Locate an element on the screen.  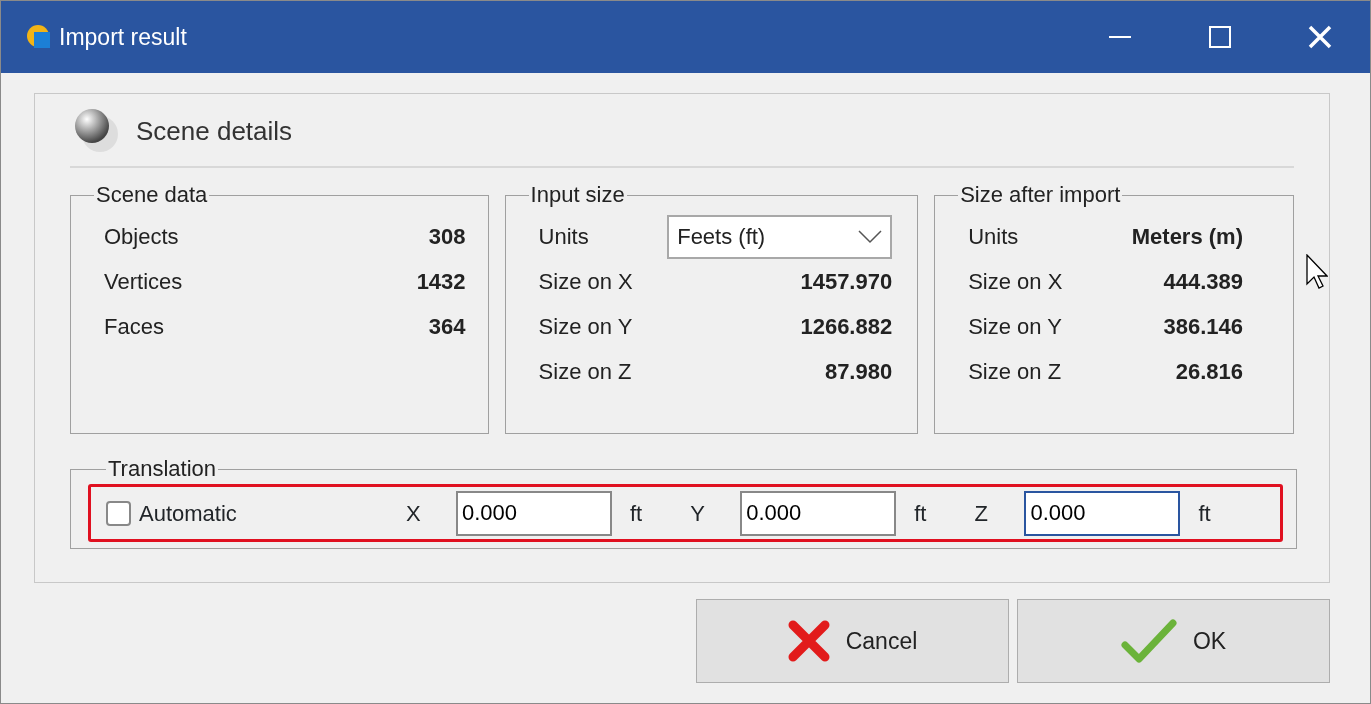
close-icon is located at coordinates (1320, 37).